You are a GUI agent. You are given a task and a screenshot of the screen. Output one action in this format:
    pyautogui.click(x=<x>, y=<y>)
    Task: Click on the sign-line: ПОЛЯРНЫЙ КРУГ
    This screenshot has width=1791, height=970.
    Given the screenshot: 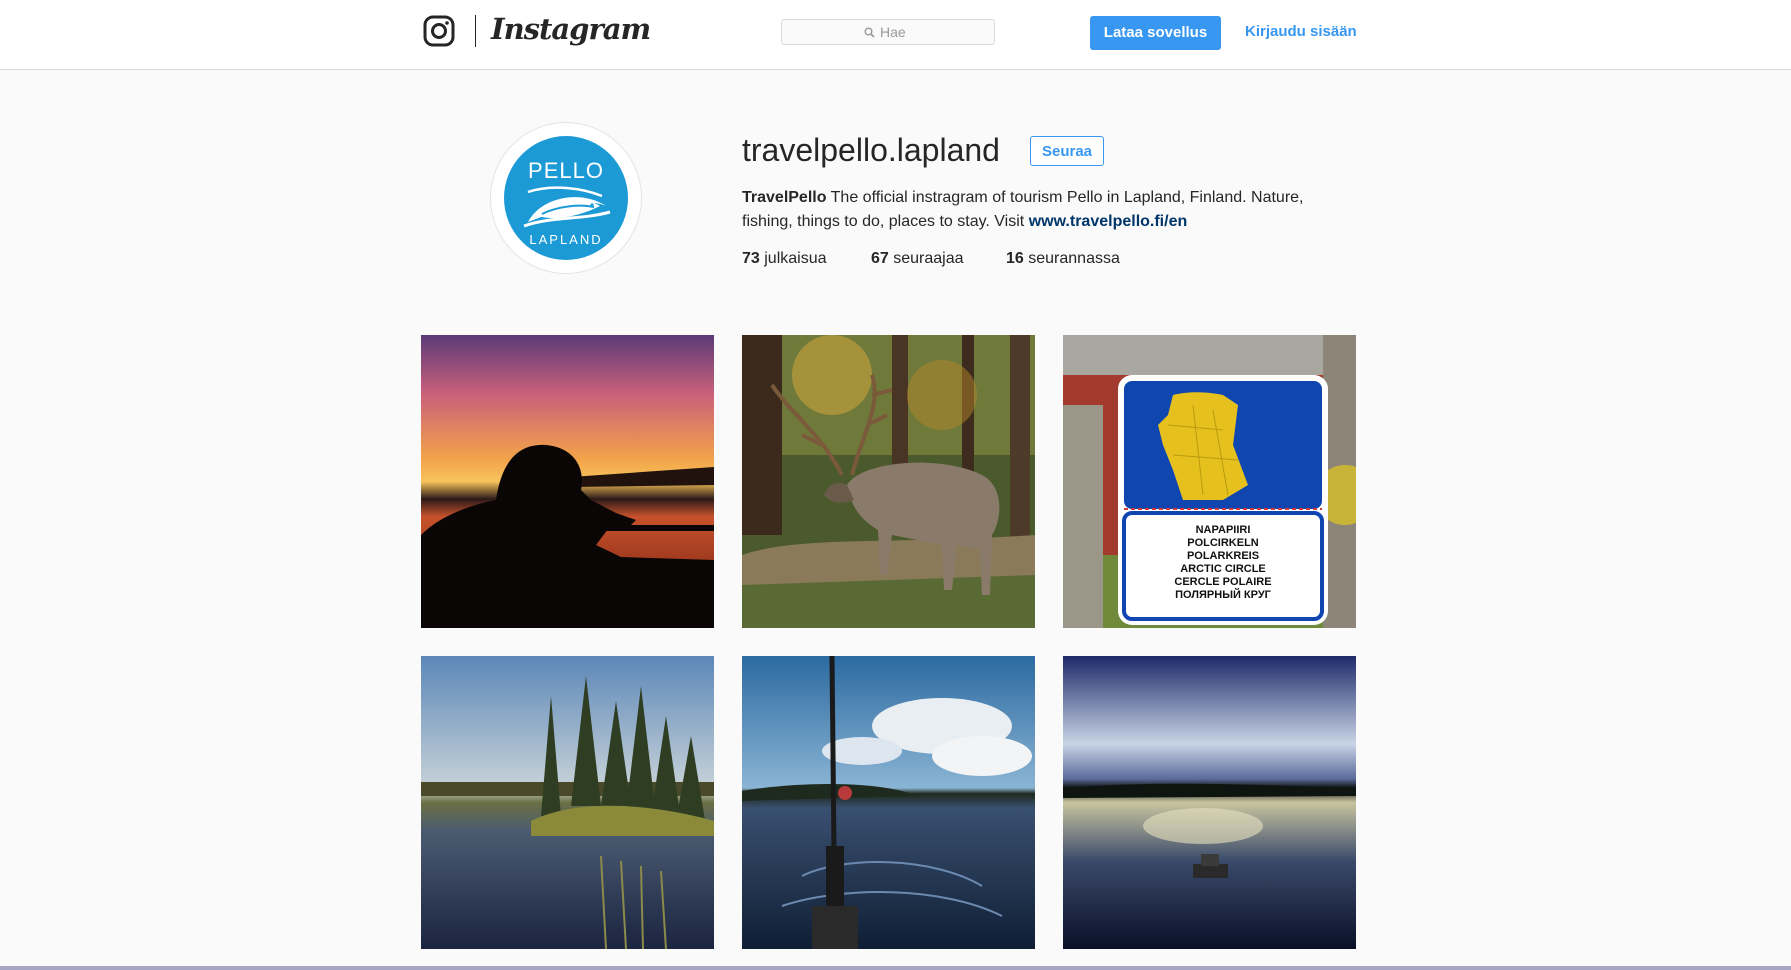 What is the action you would take?
    pyautogui.click(x=1223, y=594)
    